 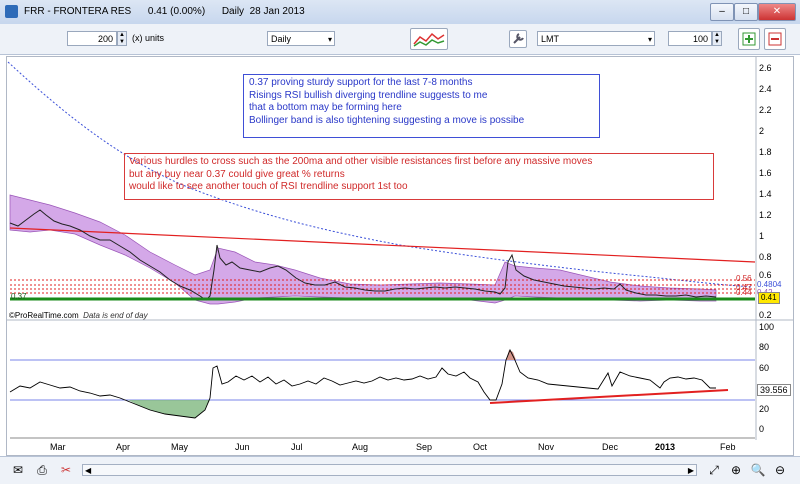 I want to click on rsi-tick: 20, so click(x=764, y=409).